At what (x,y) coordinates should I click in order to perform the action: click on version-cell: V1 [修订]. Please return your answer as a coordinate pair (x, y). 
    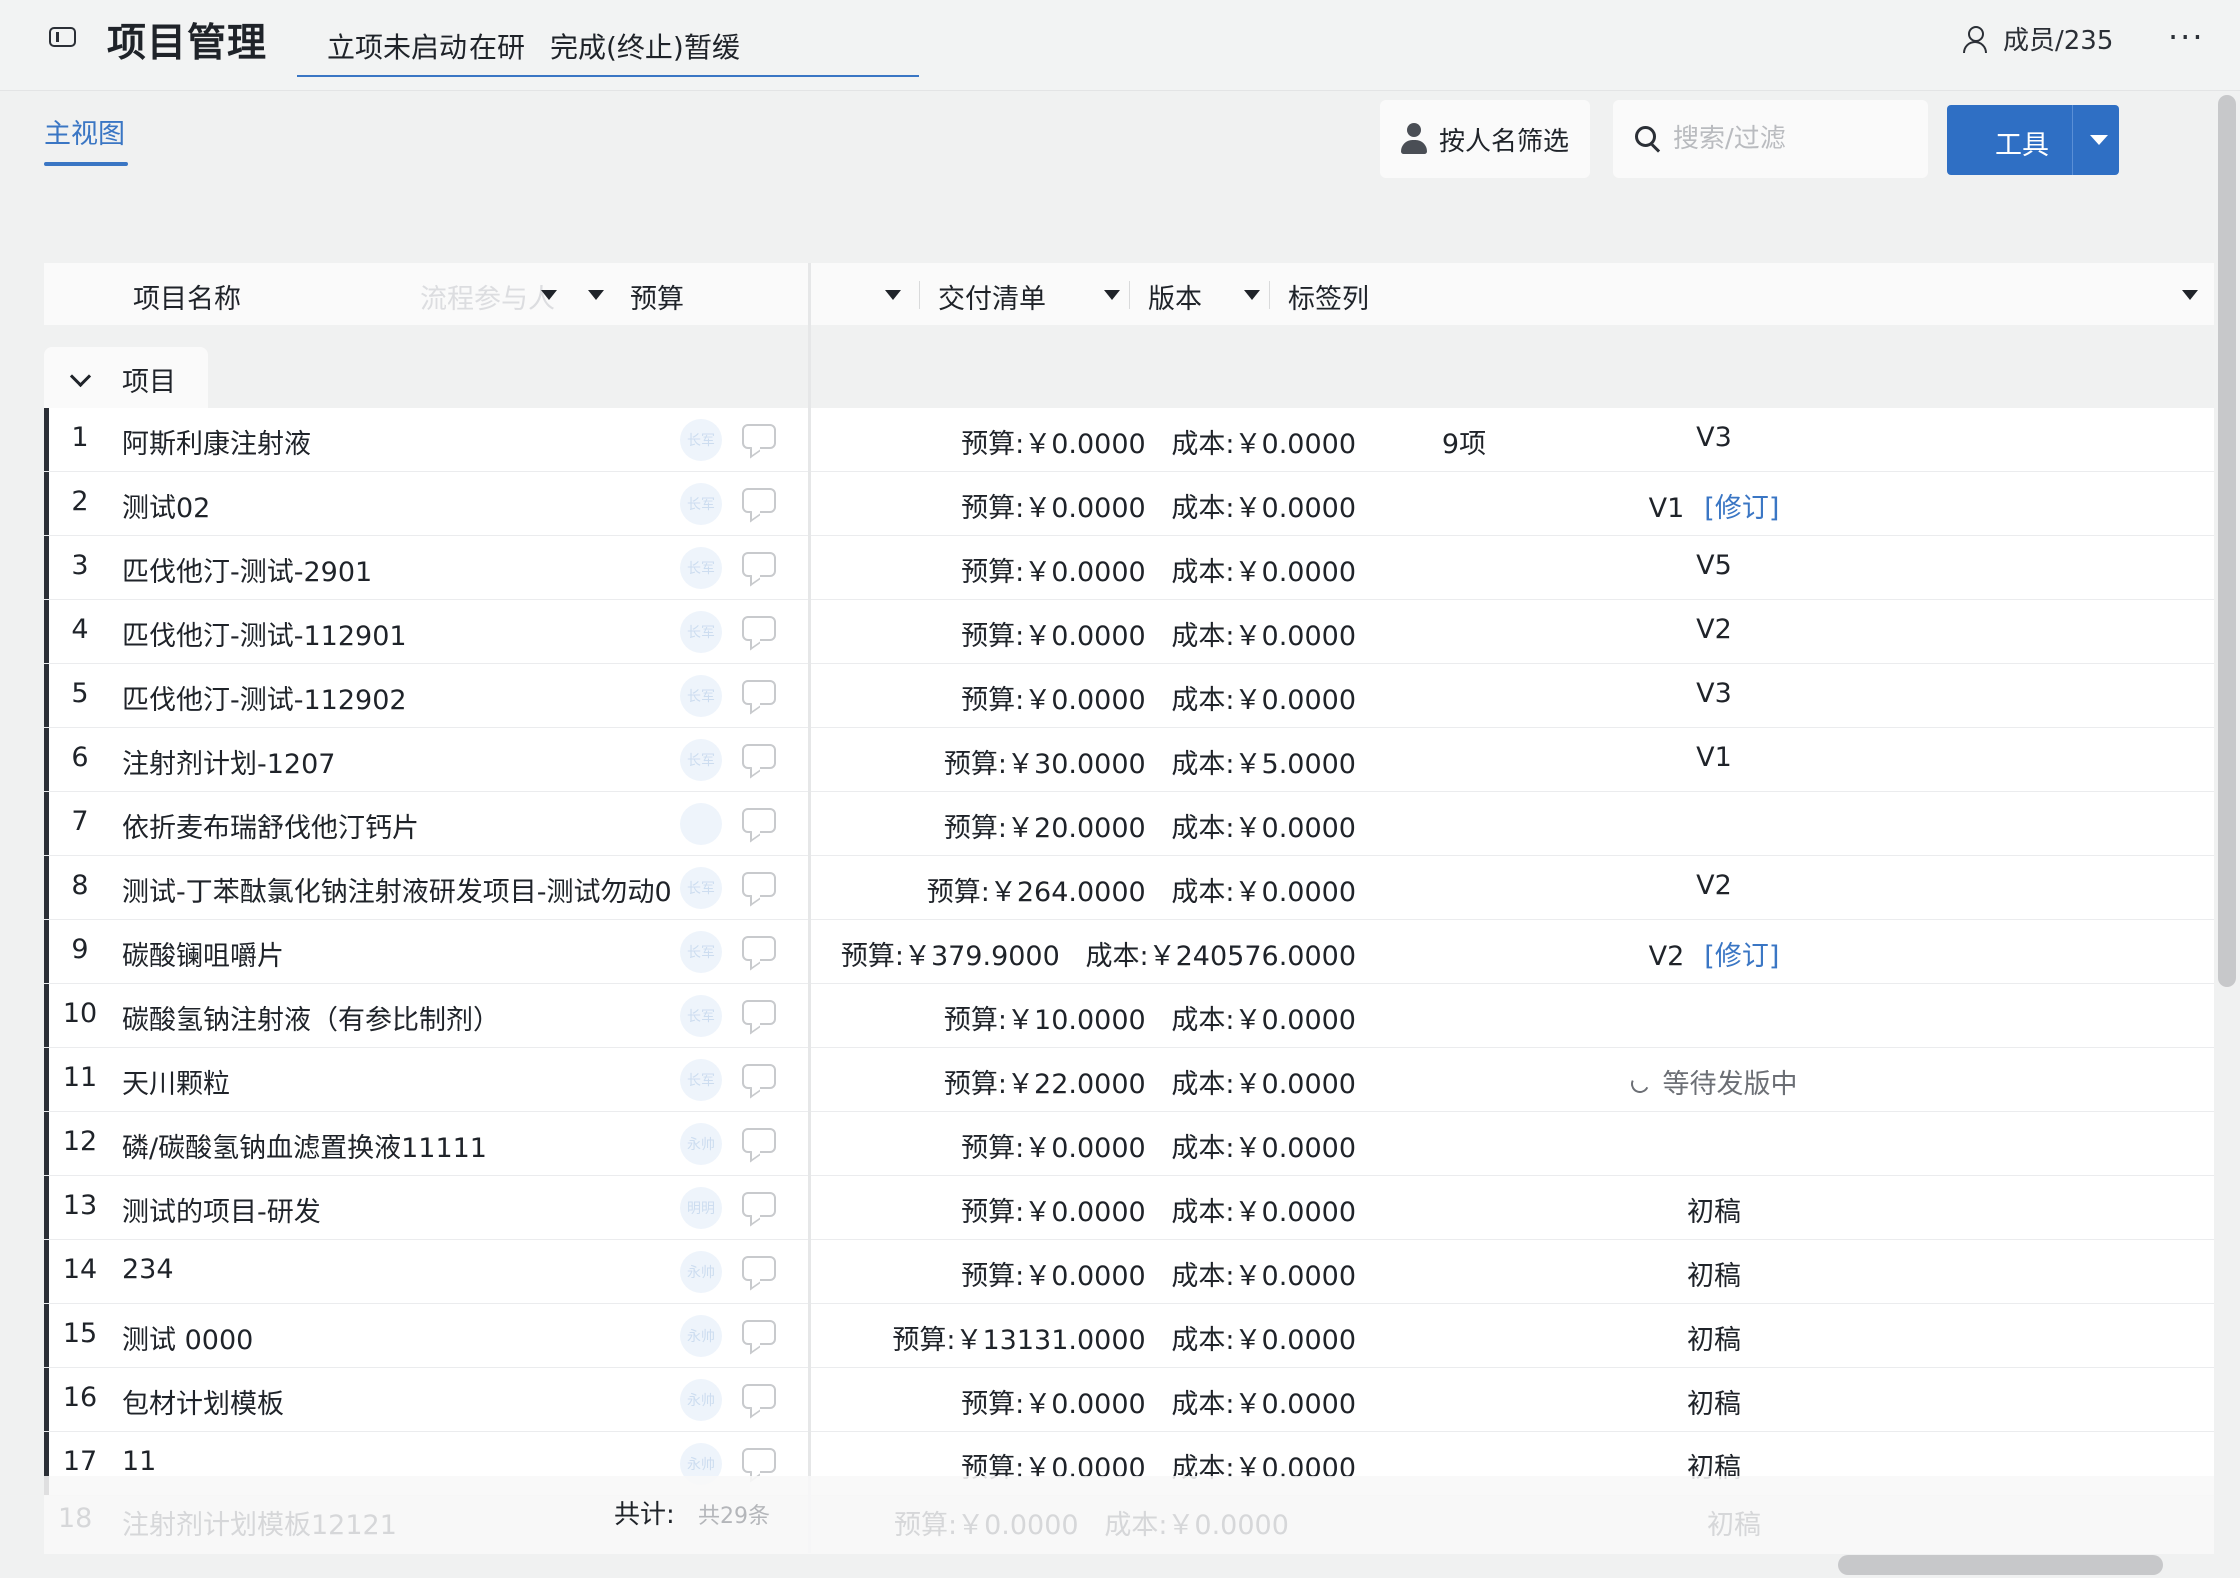
    Looking at the image, I should click on (1714, 505).